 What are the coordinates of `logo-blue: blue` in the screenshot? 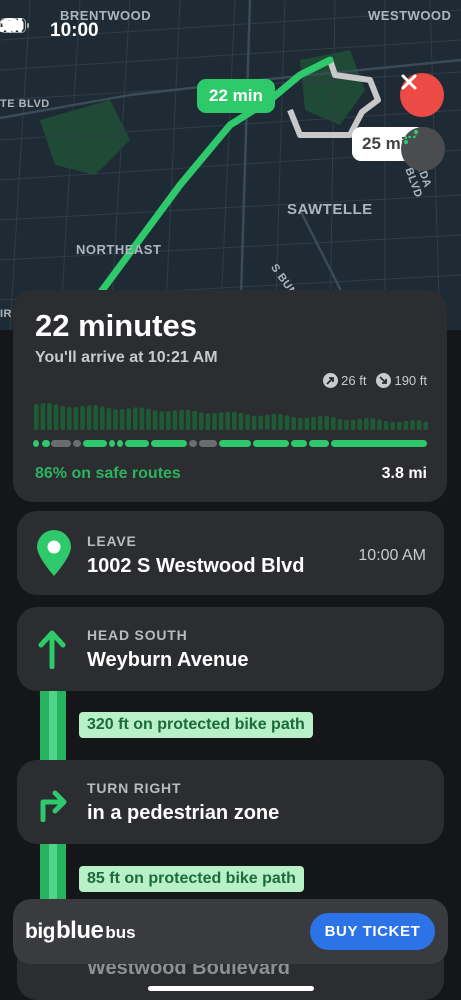 It's located at (80, 930).